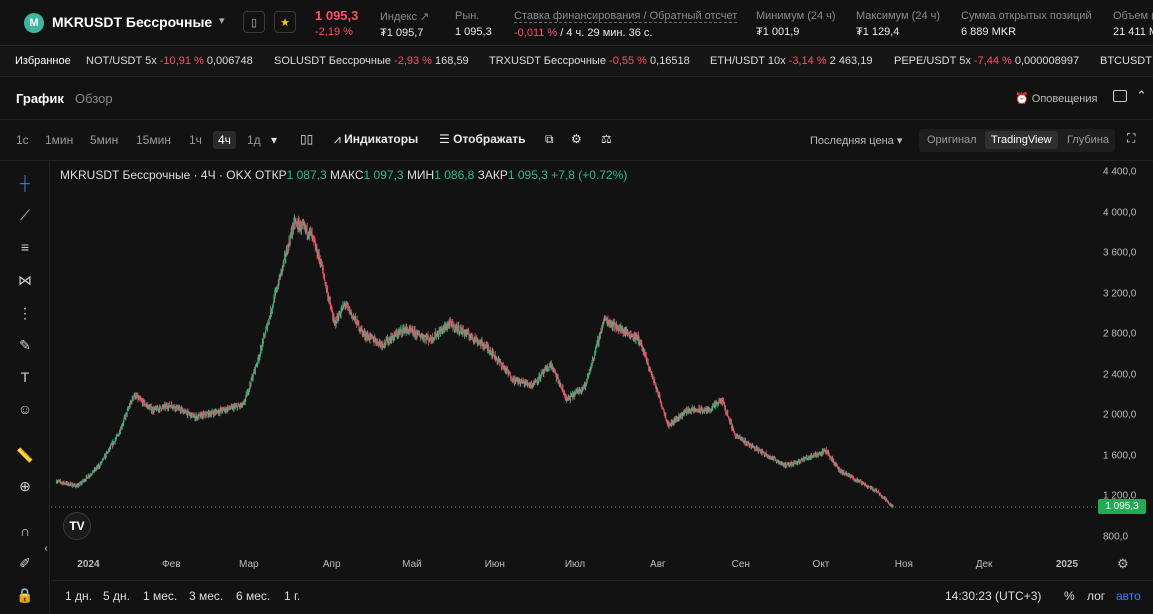 This screenshot has height=614, width=1153. Describe the element at coordinates (424, 17) in the screenshot. I see `external-link-icon: ↗` at that location.